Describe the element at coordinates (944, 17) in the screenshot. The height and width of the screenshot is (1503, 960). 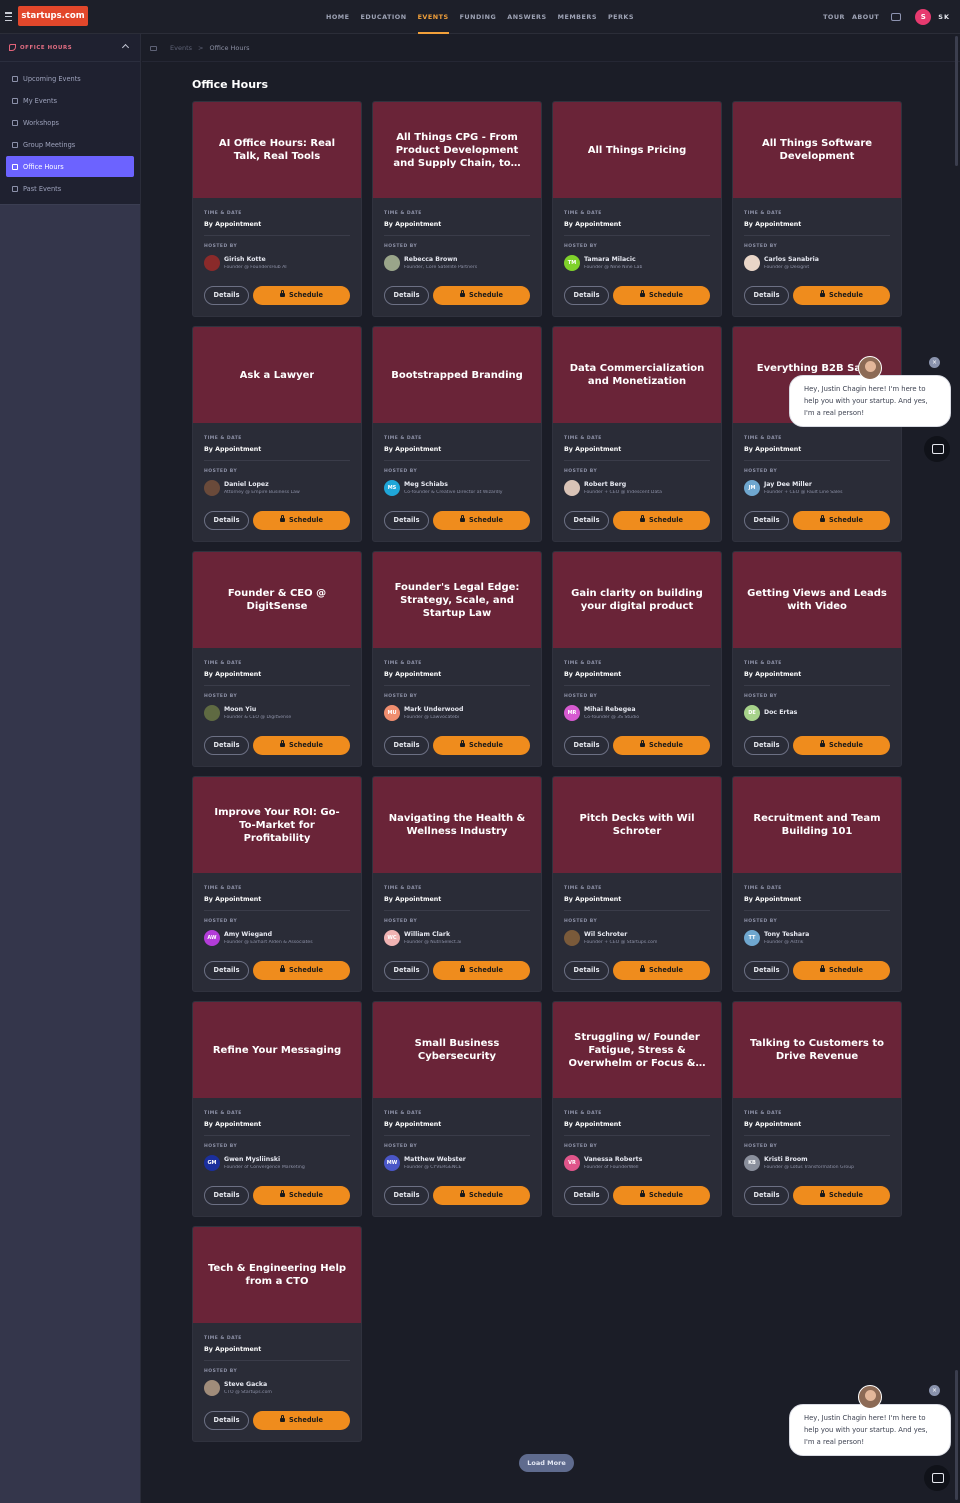
I see `user-initials: SK` at that location.